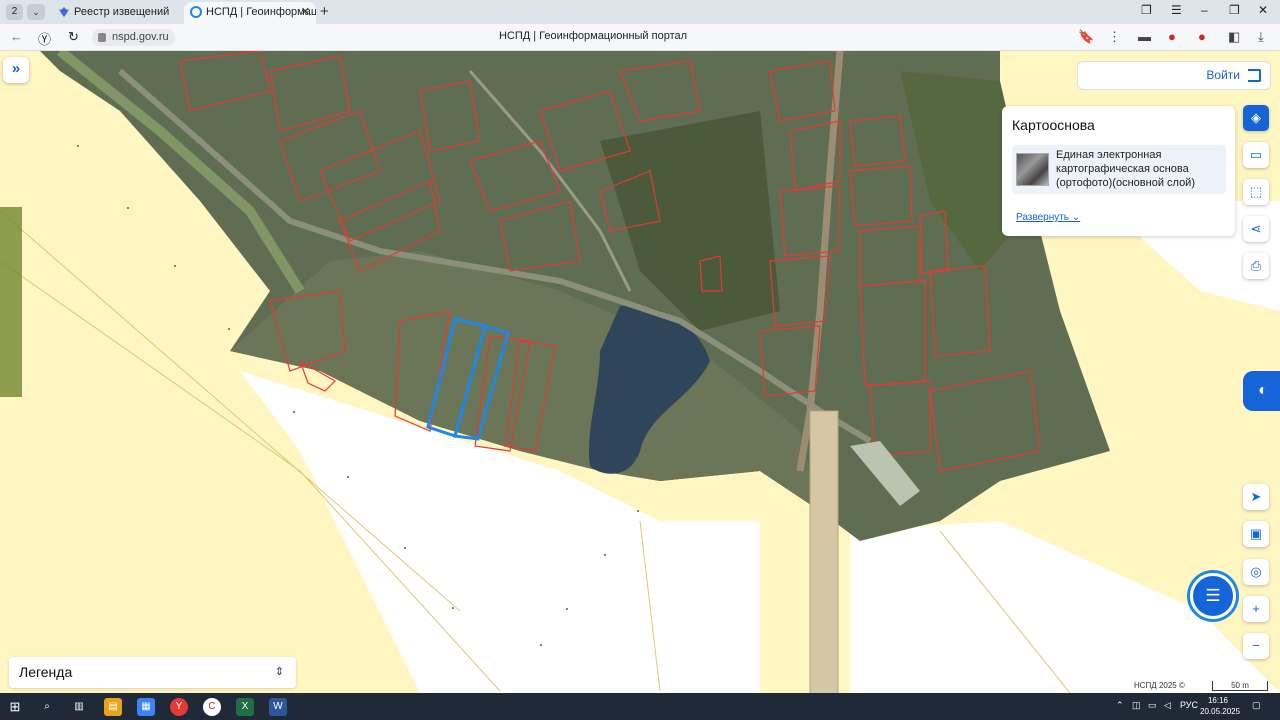  What do you see at coordinates (47, 707) in the screenshot?
I see `search-icon: ⌕` at bounding box center [47, 707].